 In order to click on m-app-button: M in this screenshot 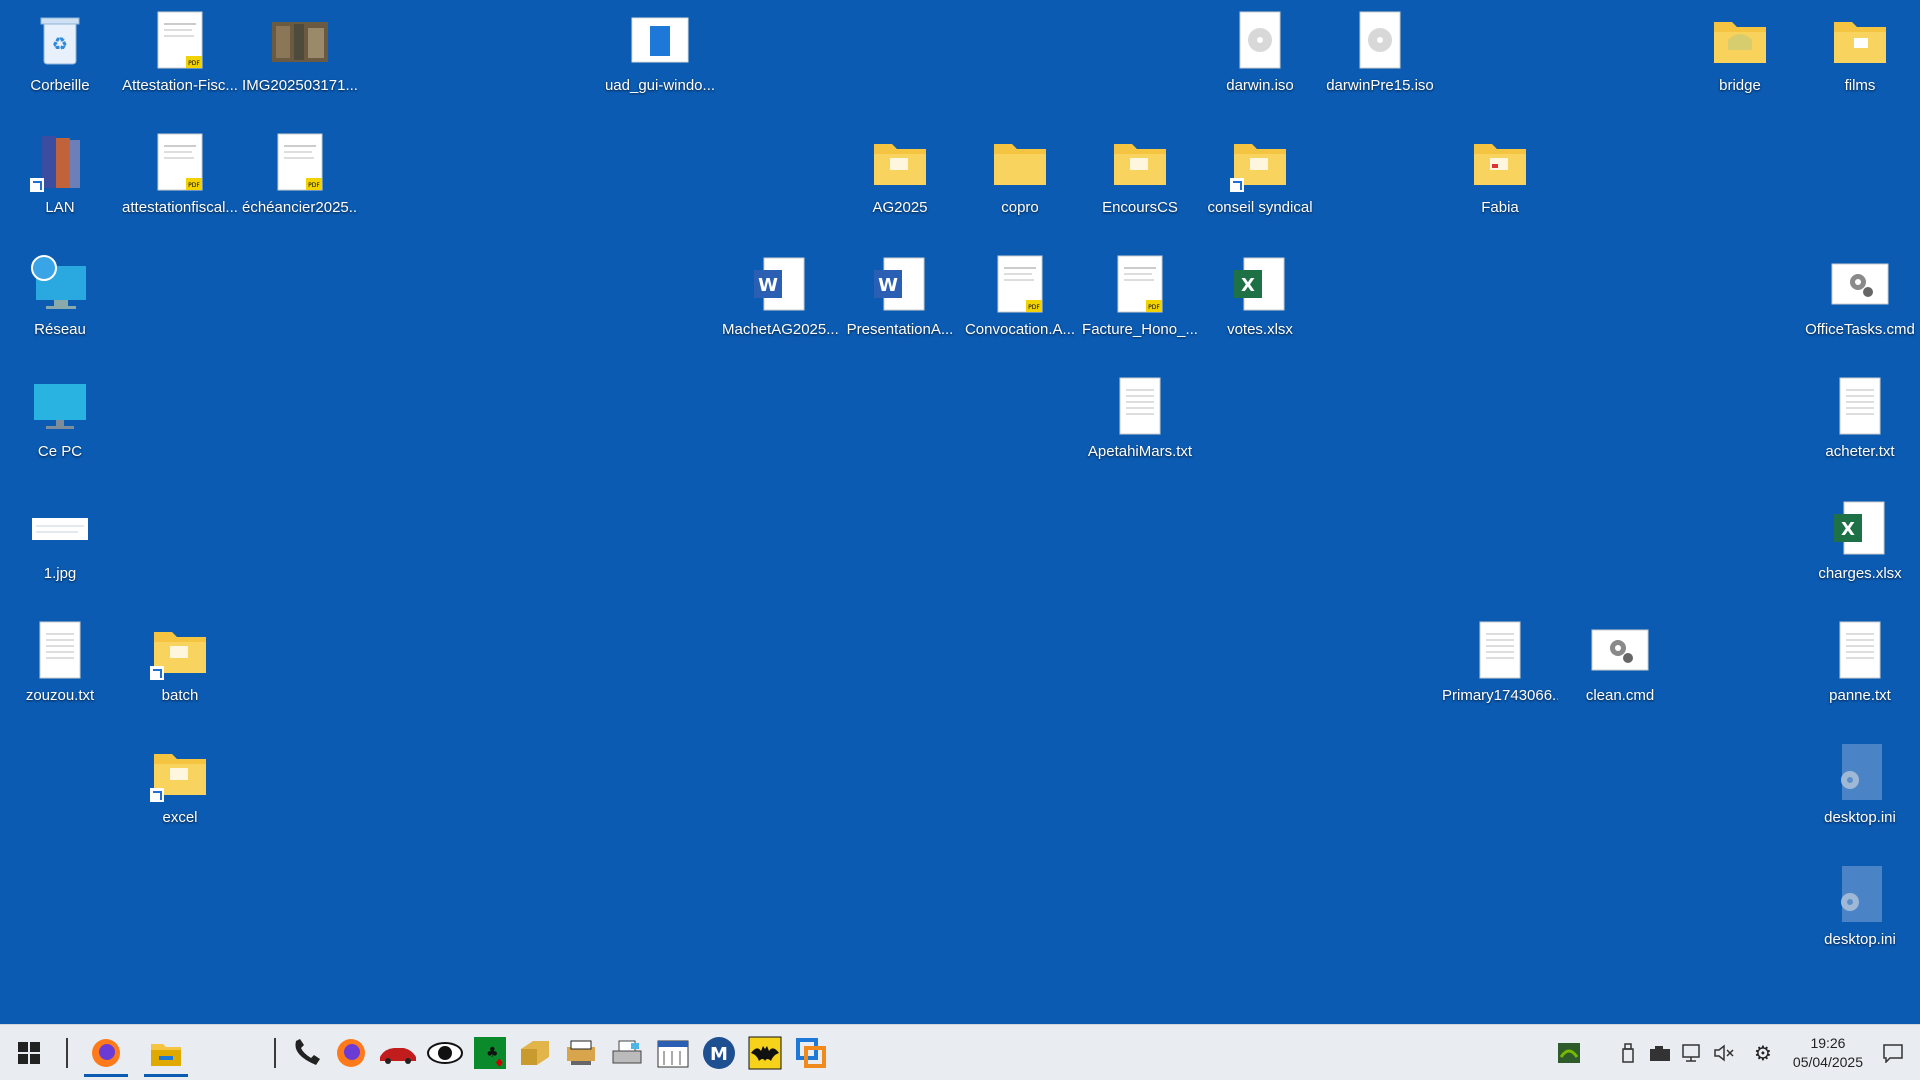, I will do `click(719, 1052)`.